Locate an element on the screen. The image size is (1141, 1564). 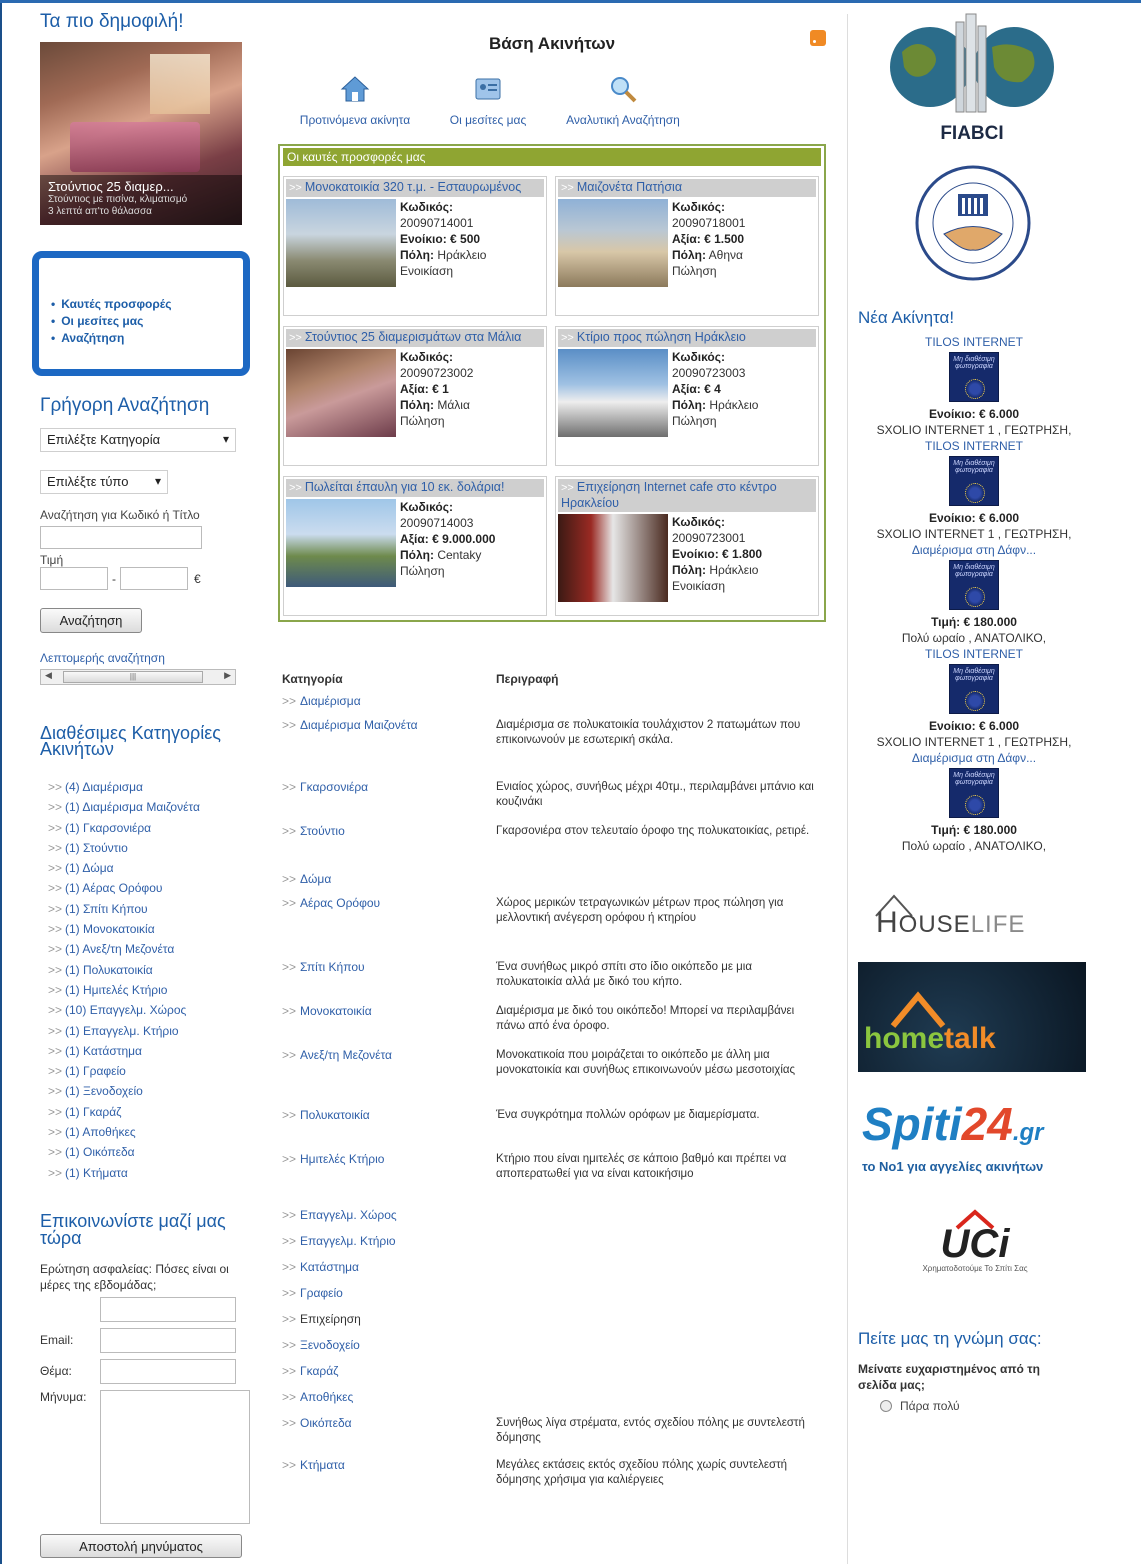
nav-recommended: Προτινόμενα ακίνητα is located at coordinates (355, 100).